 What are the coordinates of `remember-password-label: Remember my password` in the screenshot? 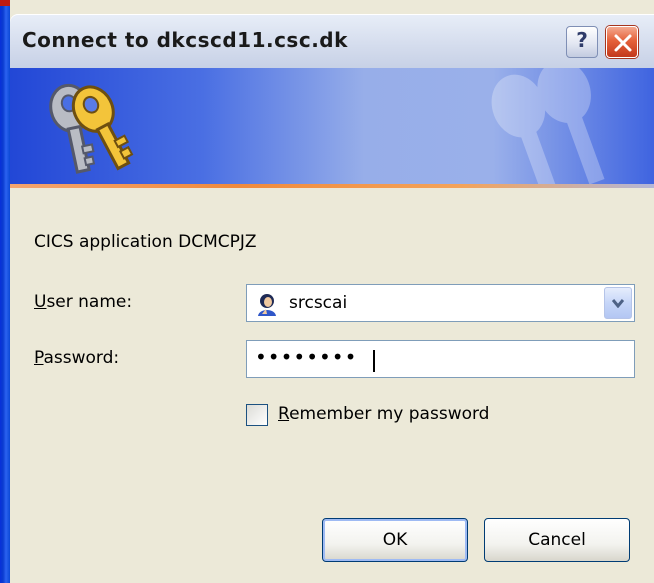 It's located at (383, 414).